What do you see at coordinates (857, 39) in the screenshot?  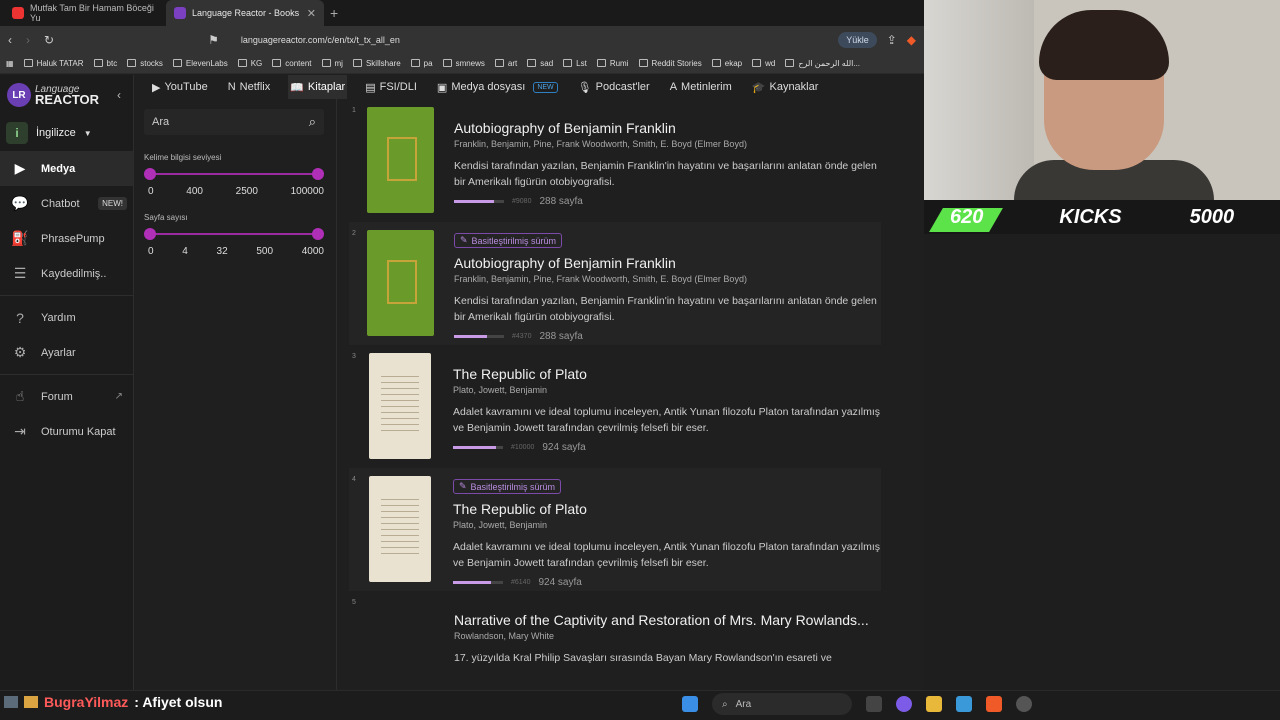 I see `upload-button: Yükle` at bounding box center [857, 39].